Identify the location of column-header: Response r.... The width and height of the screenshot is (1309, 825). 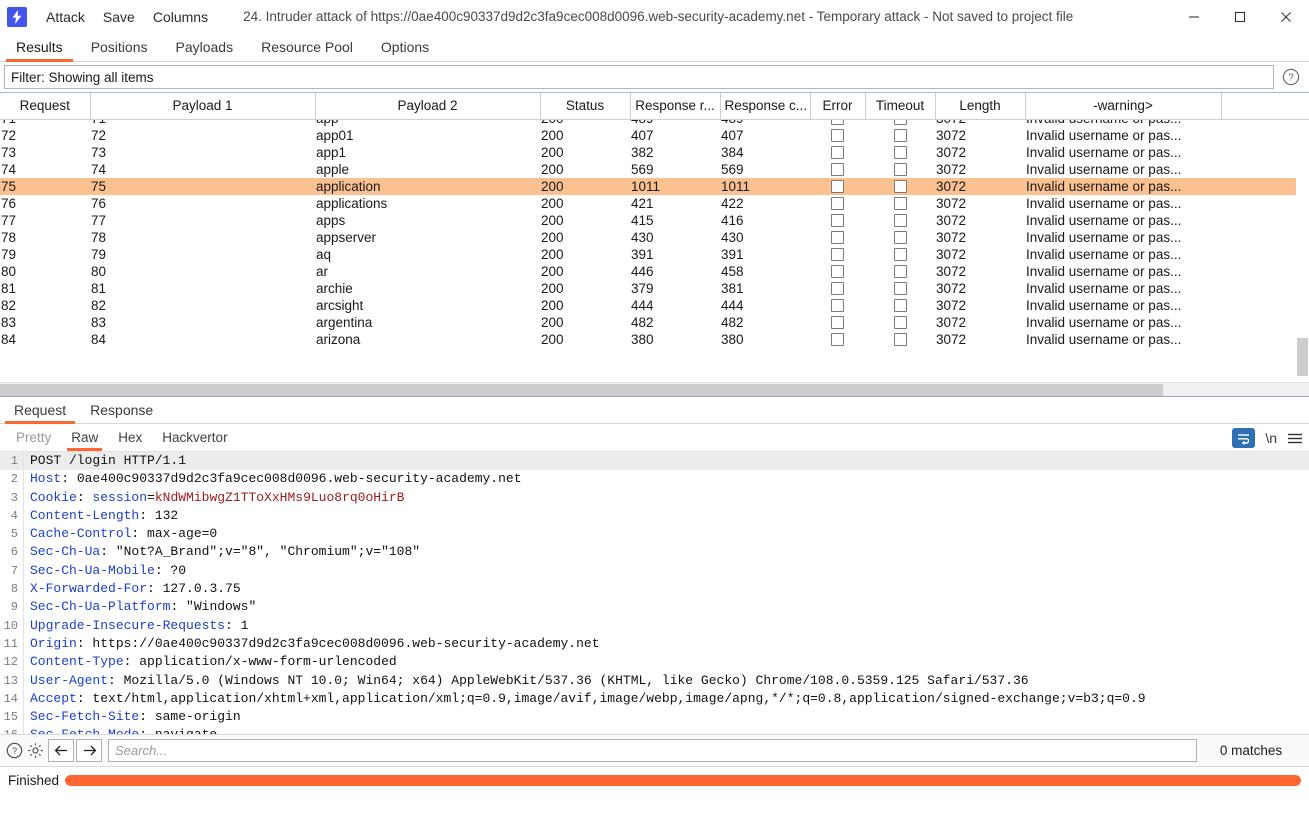
(675, 106).